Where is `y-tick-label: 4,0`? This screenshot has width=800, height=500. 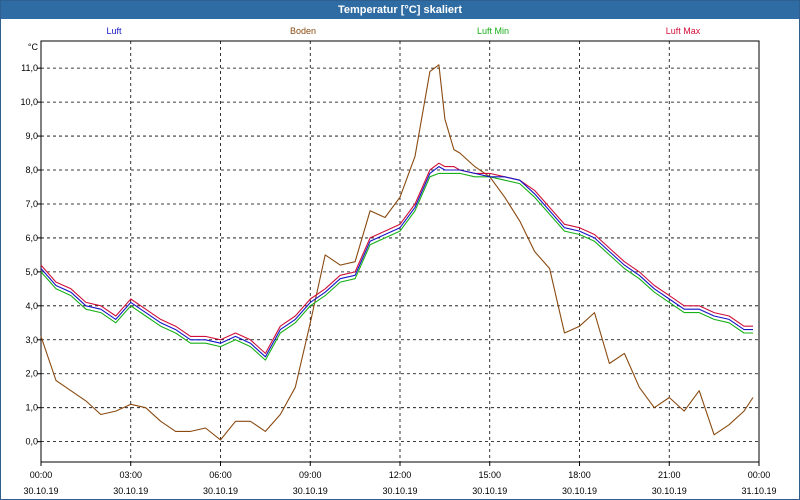
y-tick-label: 4,0 is located at coordinates (31, 306).